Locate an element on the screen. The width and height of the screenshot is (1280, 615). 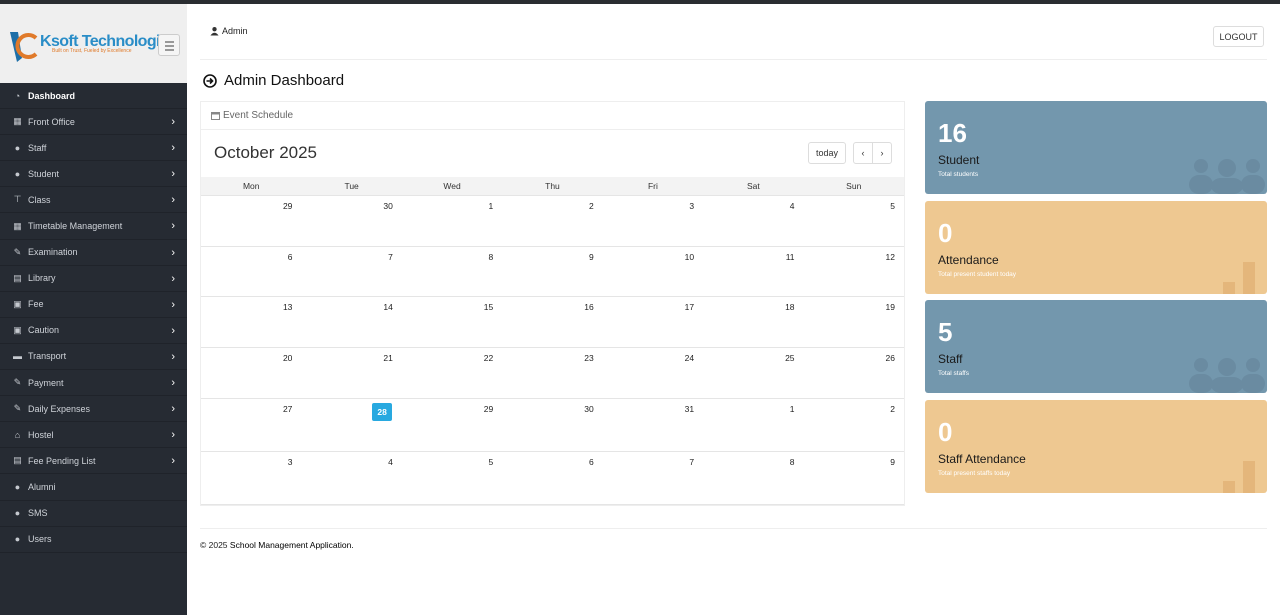
sidebar-item-fee: ▣ Fee › is located at coordinates (93, 305).